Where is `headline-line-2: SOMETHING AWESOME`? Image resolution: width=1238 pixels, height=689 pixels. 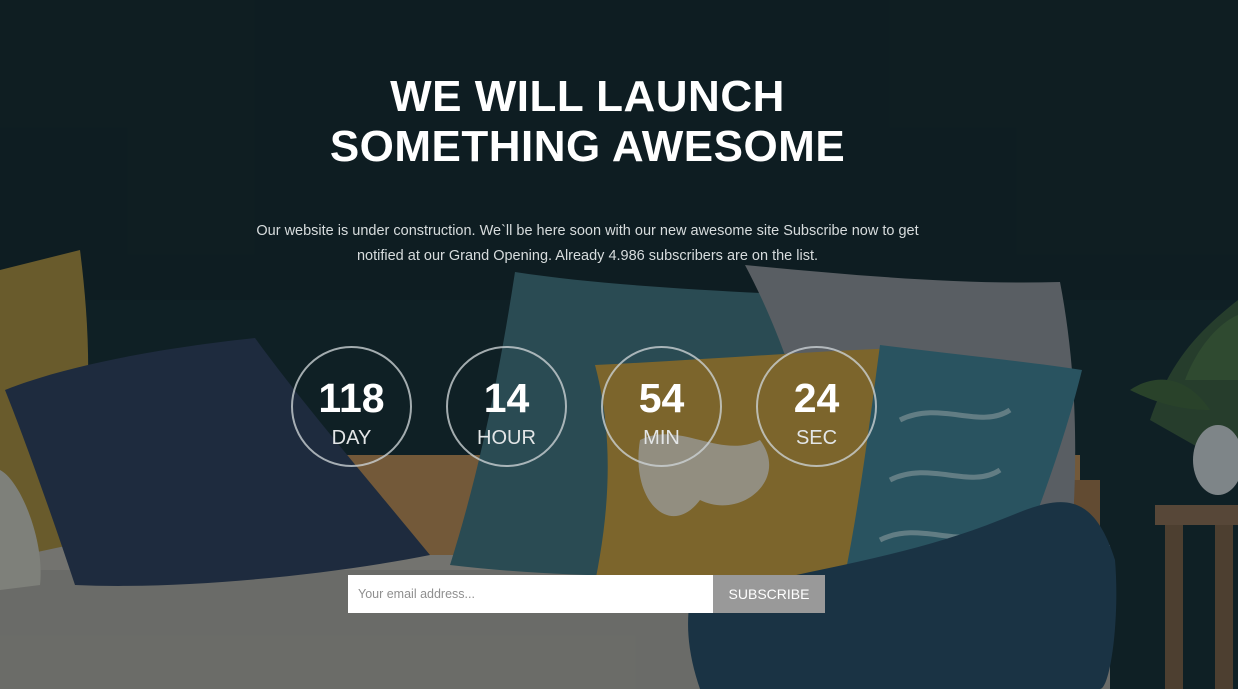
headline-line-2: SOMETHING AWESOME is located at coordinates (587, 146).